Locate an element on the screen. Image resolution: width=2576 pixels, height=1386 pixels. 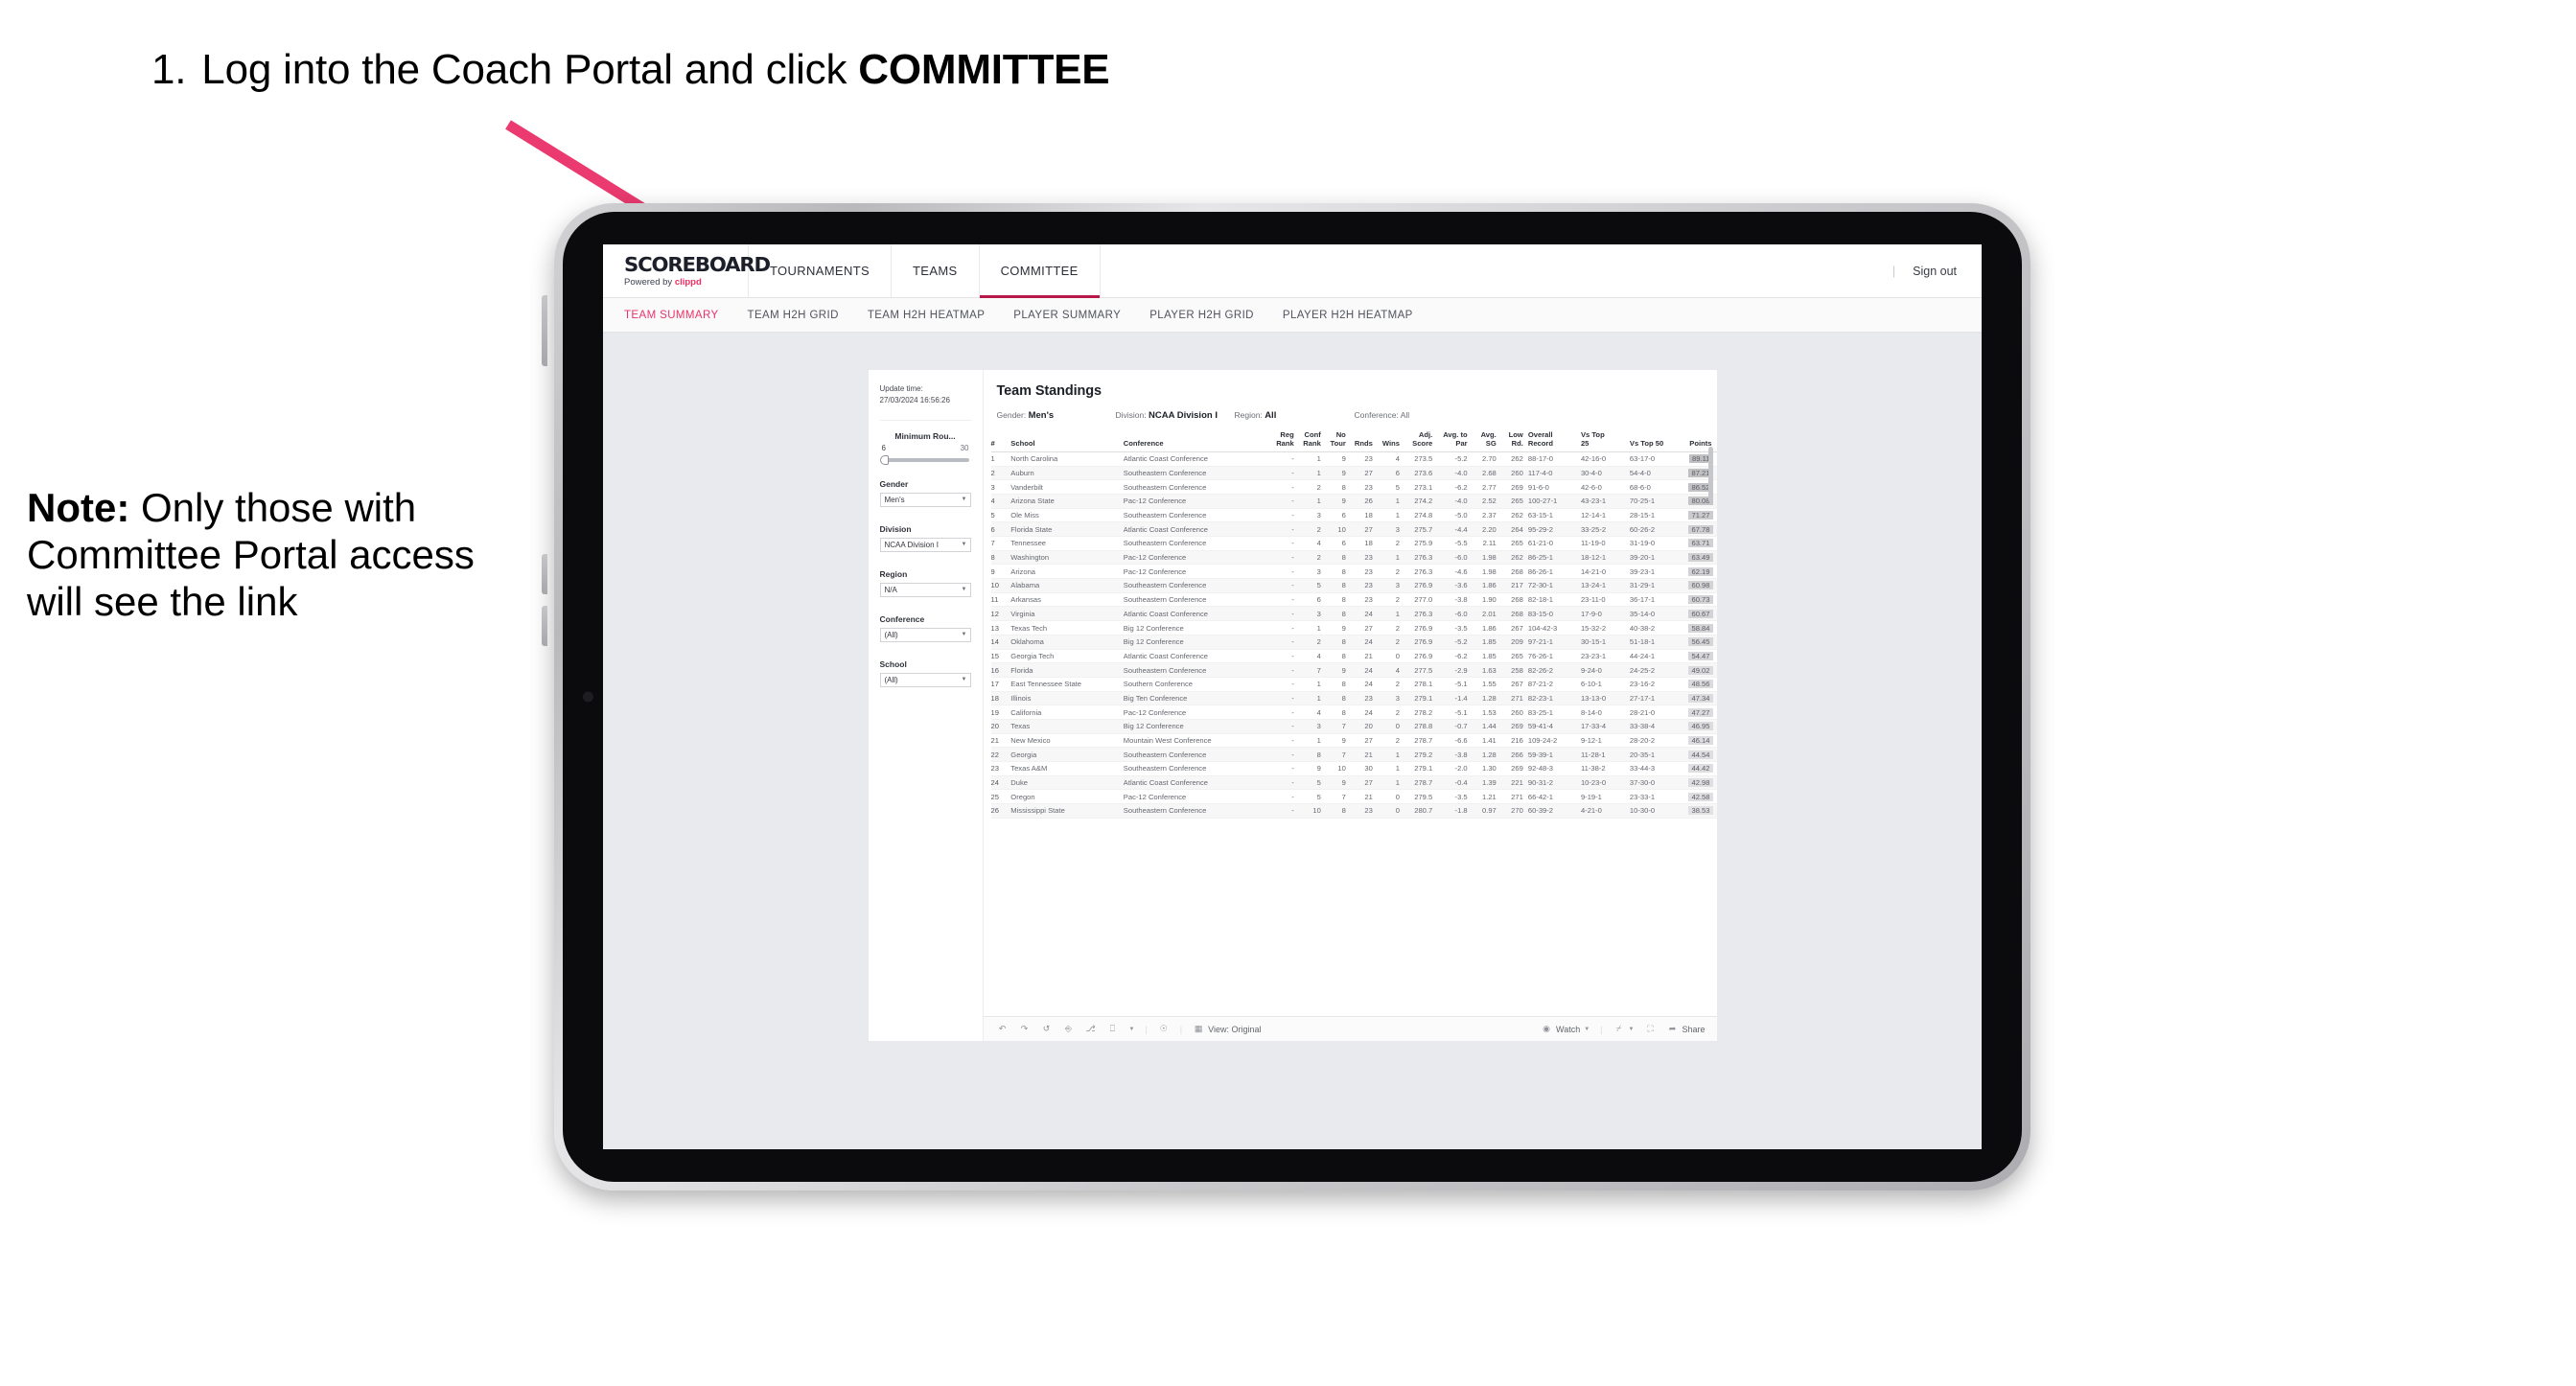
column-header-no-tour: No Tour is located at coordinates (1338, 442).